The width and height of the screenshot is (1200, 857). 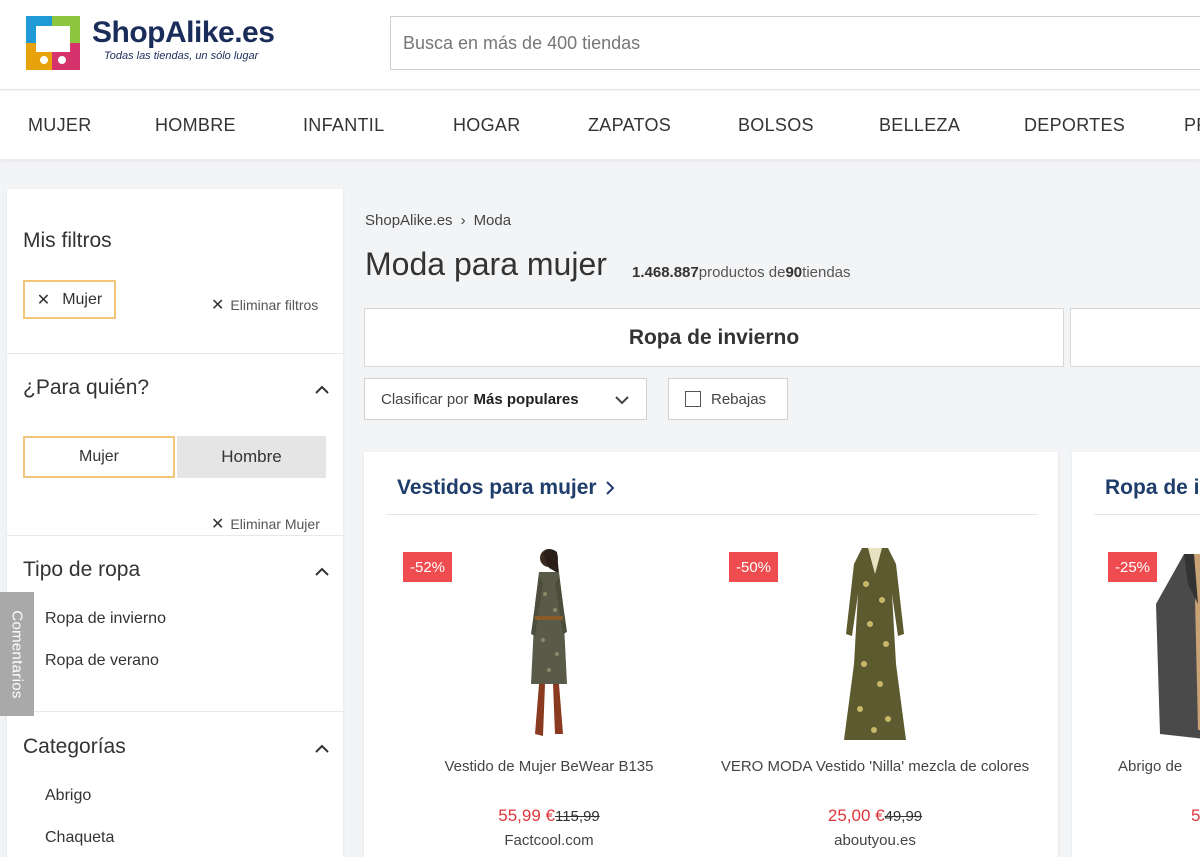 I want to click on discount-badge: -25%, so click(x=1133, y=567).